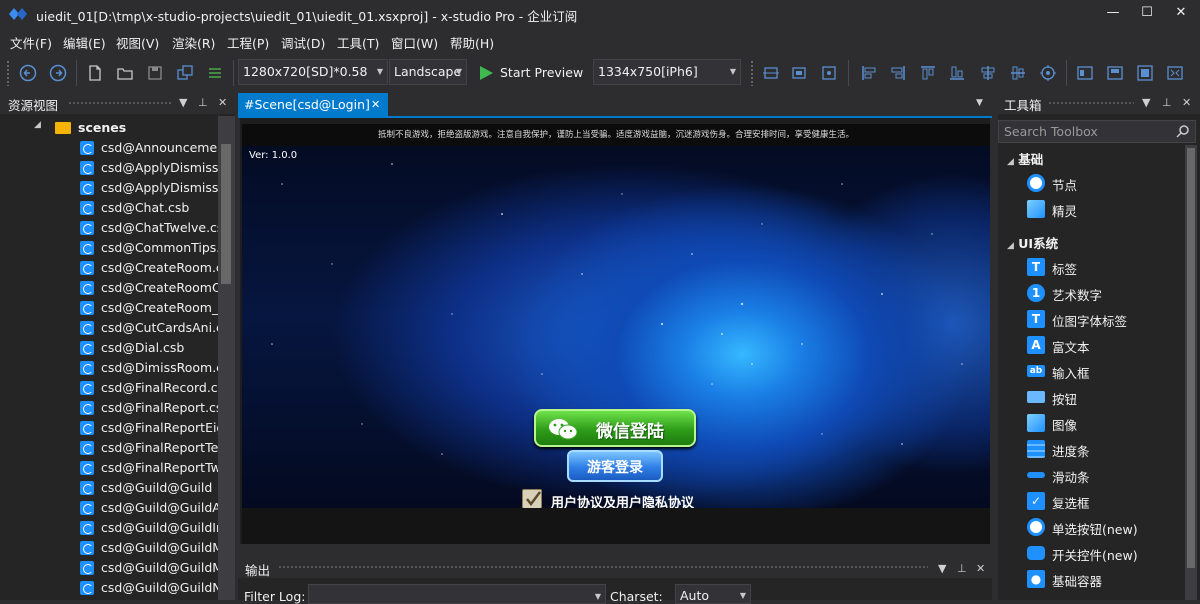  I want to click on tab-list-chevron-icon: ▼, so click(979, 103).